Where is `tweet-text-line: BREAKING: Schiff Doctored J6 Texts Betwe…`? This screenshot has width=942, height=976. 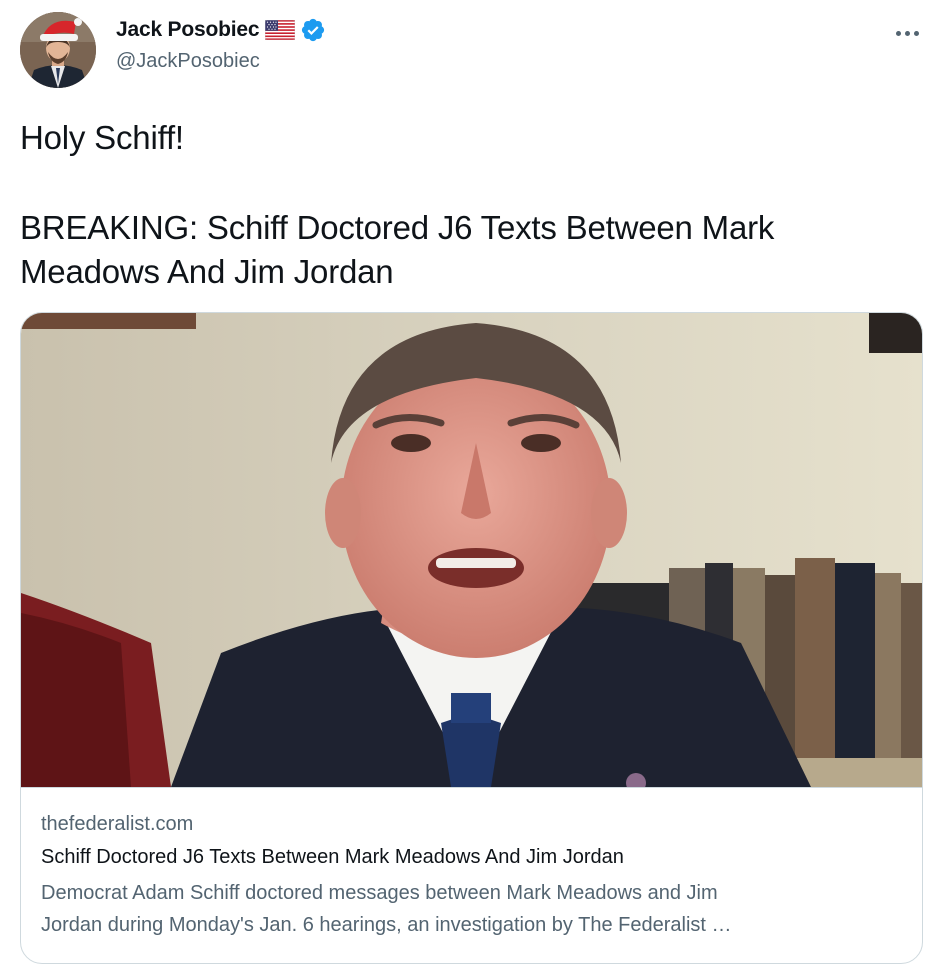 tweet-text-line: BREAKING: Schiff Doctored J6 Texts Betwe… is located at coordinates (397, 227).